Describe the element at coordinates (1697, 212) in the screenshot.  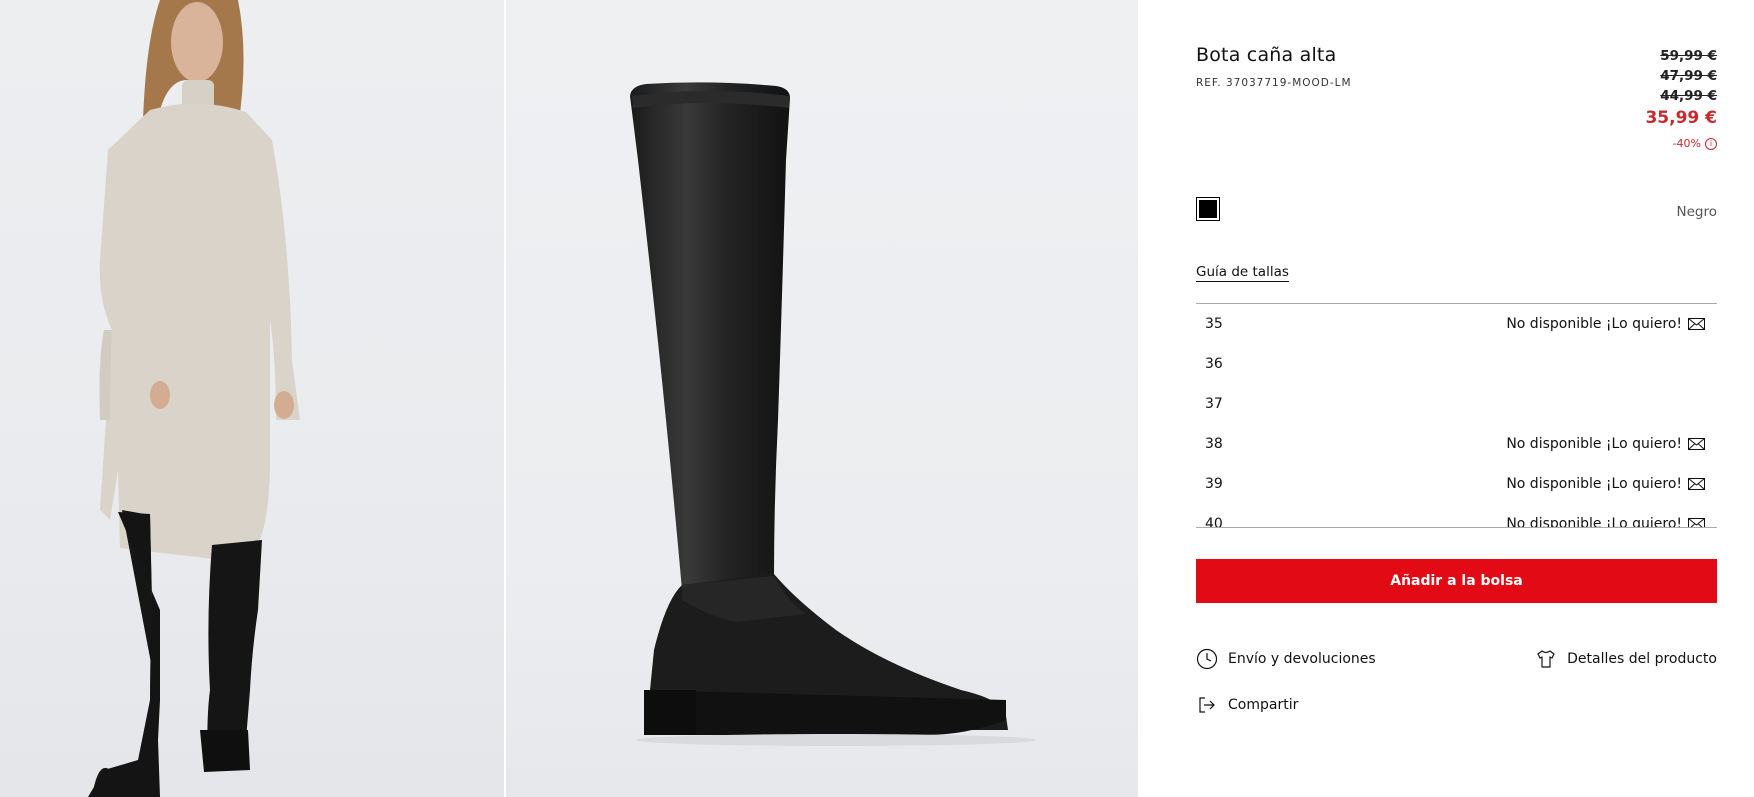
I see `color-name: Negro` at that location.